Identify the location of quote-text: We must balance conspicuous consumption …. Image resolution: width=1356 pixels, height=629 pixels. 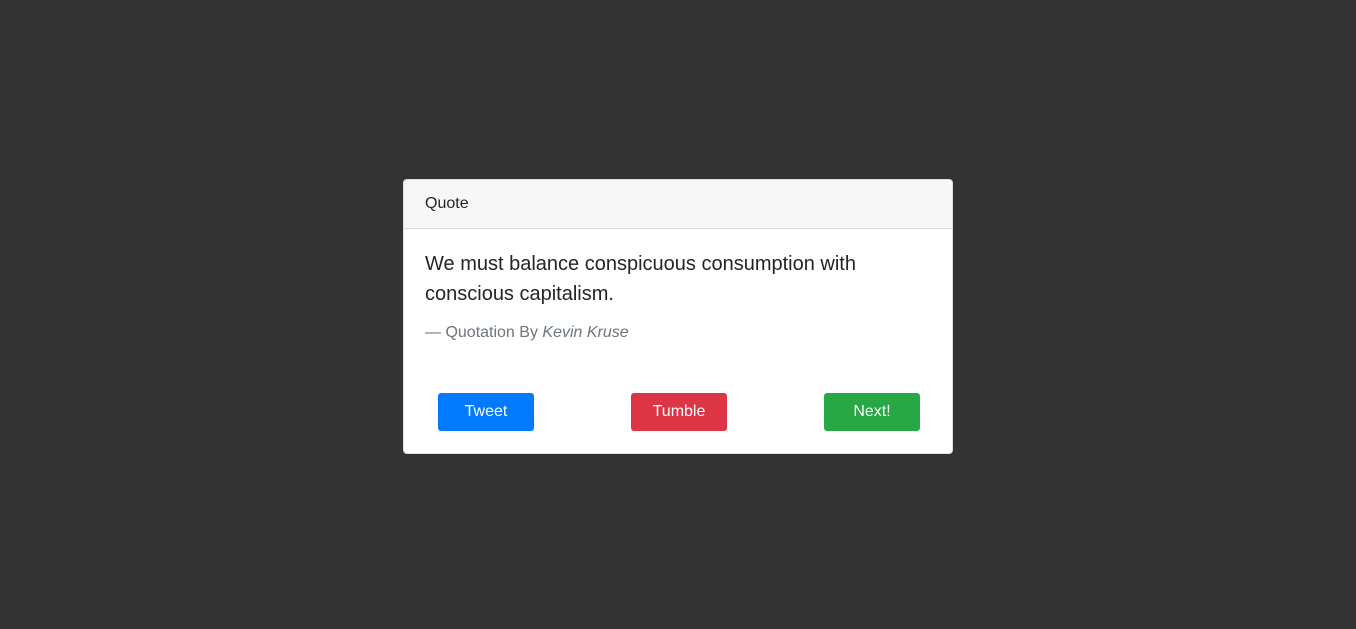
(640, 279).